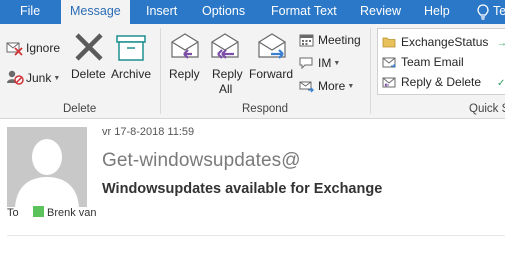 The width and height of the screenshot is (505, 265). Describe the element at coordinates (389, 82) in the screenshot. I see `reply-delete-icon` at that location.